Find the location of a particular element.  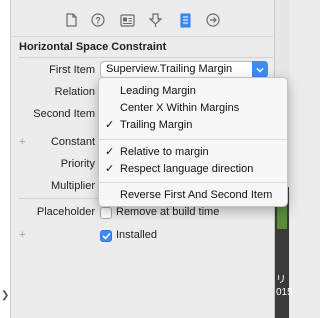

left-panel-edge: ❯ is located at coordinates (5, 159).